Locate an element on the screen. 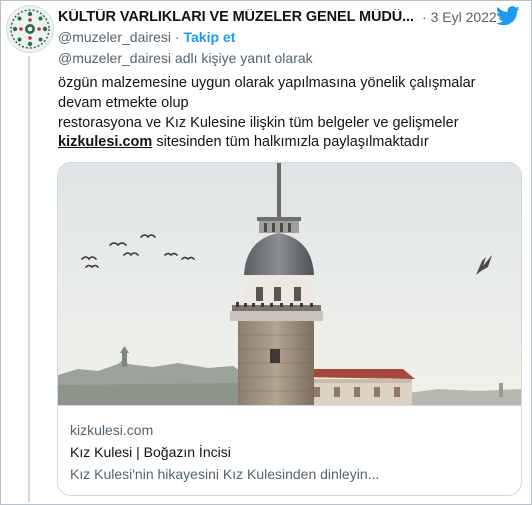 The height and width of the screenshot is (505, 532). handle-row: @muzeler_dairesi · Takip et is located at coordinates (146, 37).